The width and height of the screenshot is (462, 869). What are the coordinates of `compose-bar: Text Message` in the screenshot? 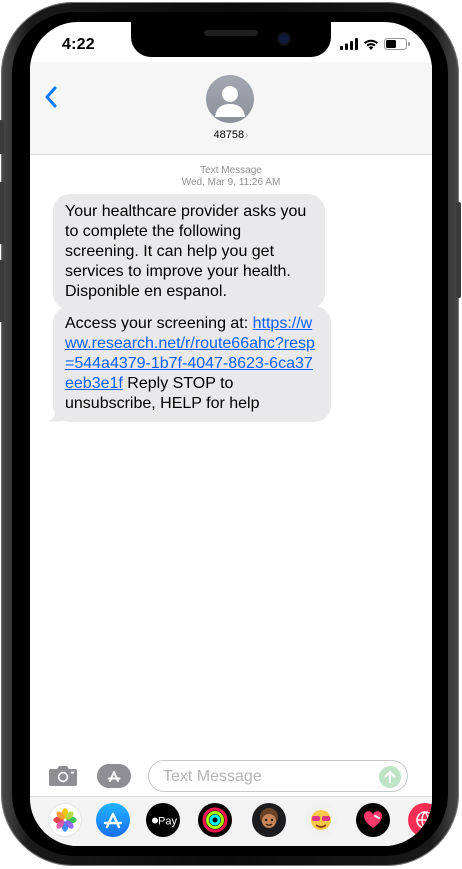 It's located at (231, 777).